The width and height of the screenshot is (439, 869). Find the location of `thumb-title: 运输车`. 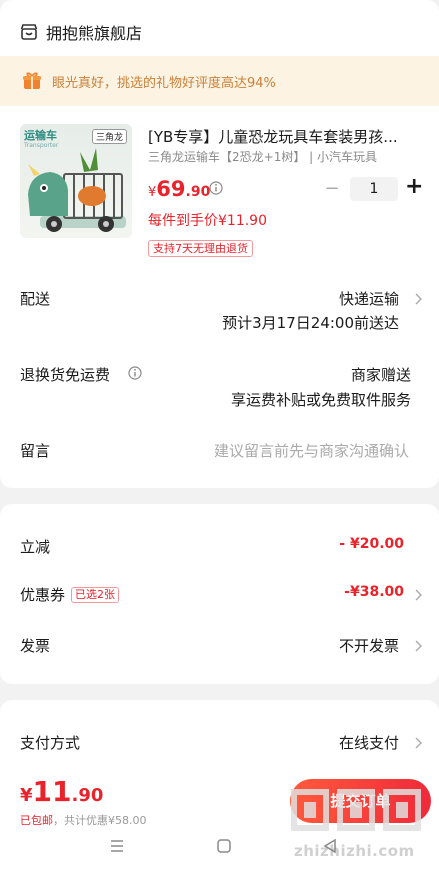

thumb-title: 运输车 is located at coordinates (40, 135).